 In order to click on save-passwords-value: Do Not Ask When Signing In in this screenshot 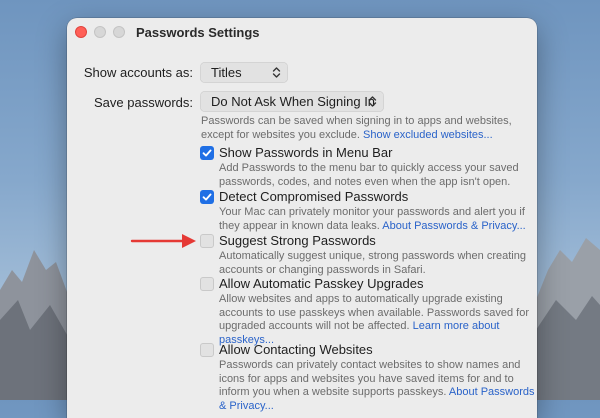, I will do `click(293, 101)`.